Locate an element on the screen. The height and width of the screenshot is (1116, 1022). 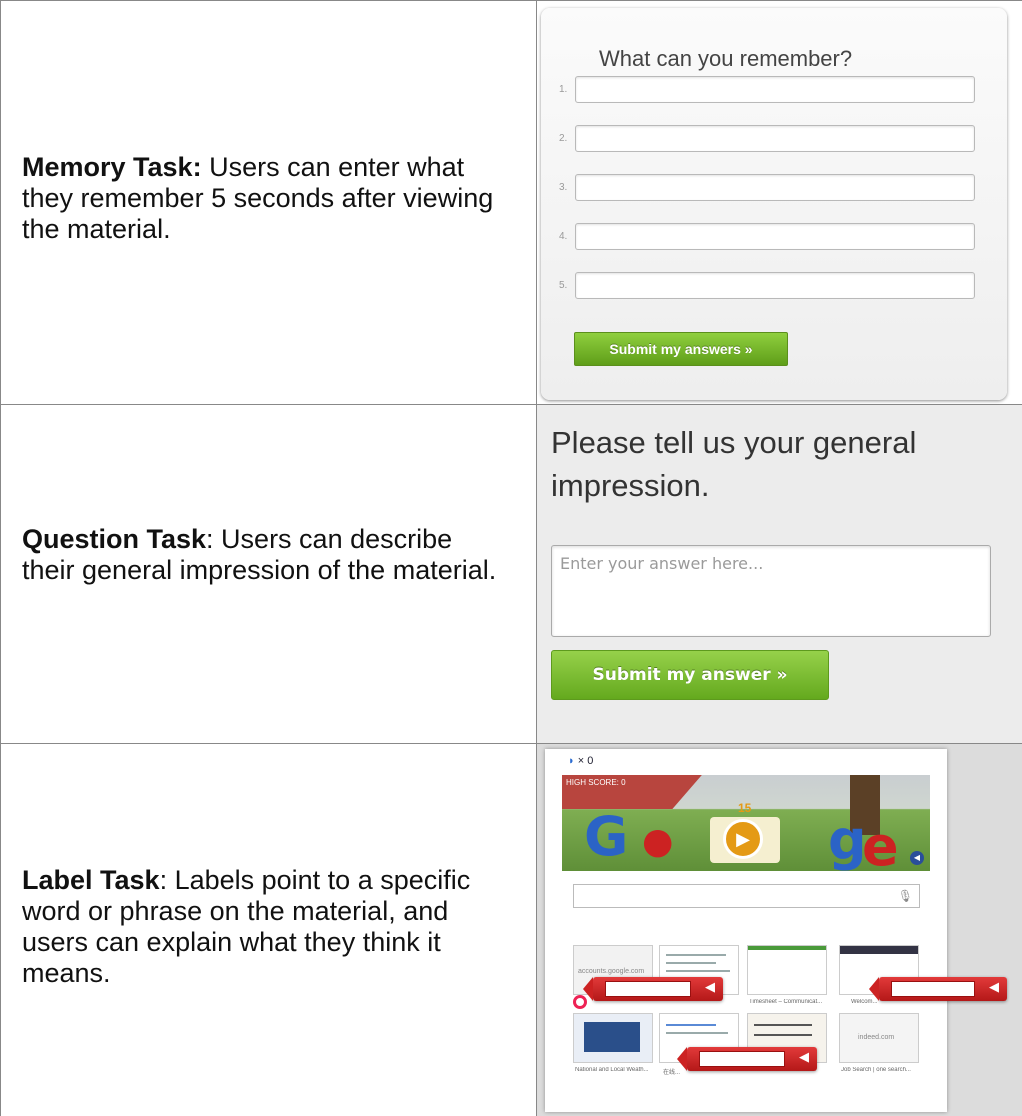
search-box: 🎙 is located at coordinates (746, 896).